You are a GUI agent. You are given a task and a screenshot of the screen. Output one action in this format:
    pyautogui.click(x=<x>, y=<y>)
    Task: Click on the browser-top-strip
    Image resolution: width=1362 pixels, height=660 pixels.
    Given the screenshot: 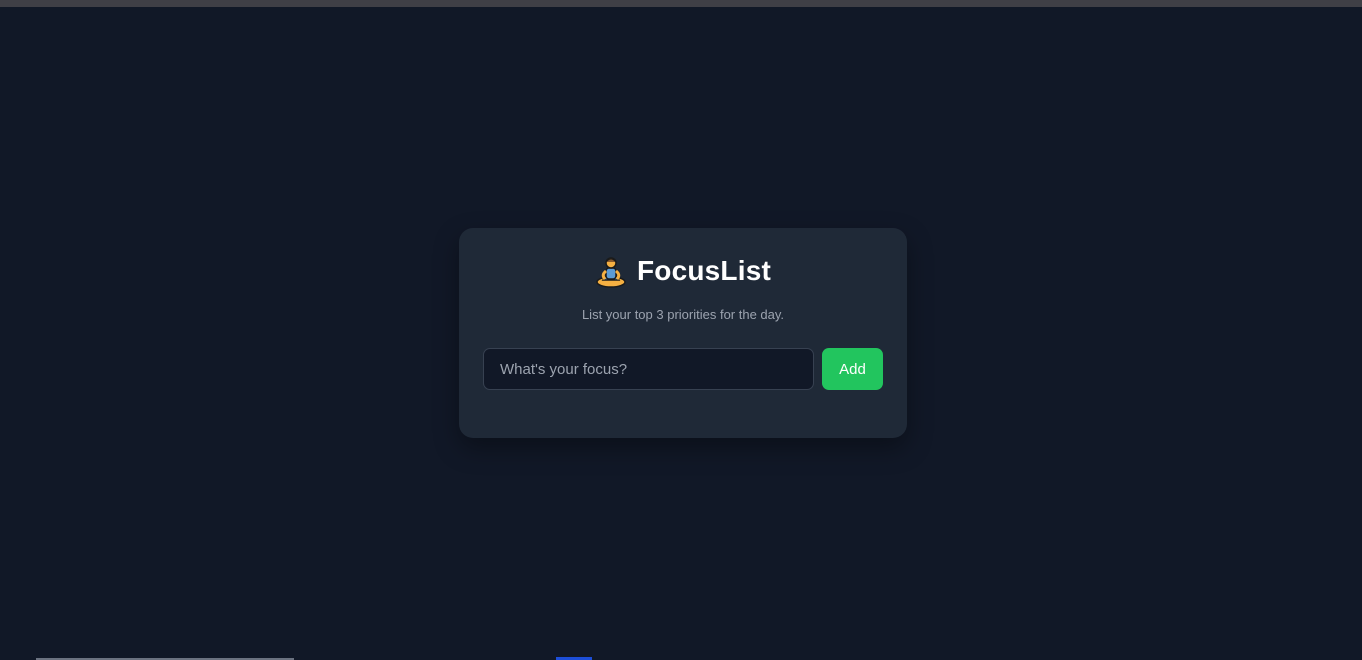 What is the action you would take?
    pyautogui.click(x=681, y=3)
    